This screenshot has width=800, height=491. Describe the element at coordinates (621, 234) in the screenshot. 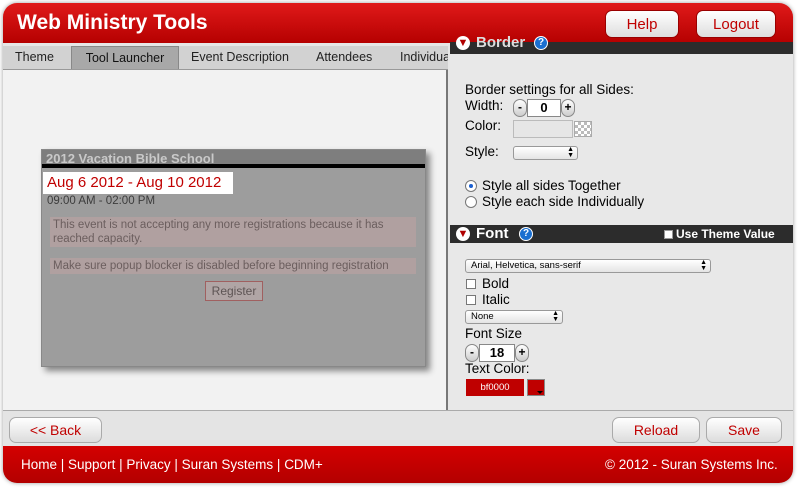

I see `font-section-header: ▼ Font ? Use Theme Value` at that location.